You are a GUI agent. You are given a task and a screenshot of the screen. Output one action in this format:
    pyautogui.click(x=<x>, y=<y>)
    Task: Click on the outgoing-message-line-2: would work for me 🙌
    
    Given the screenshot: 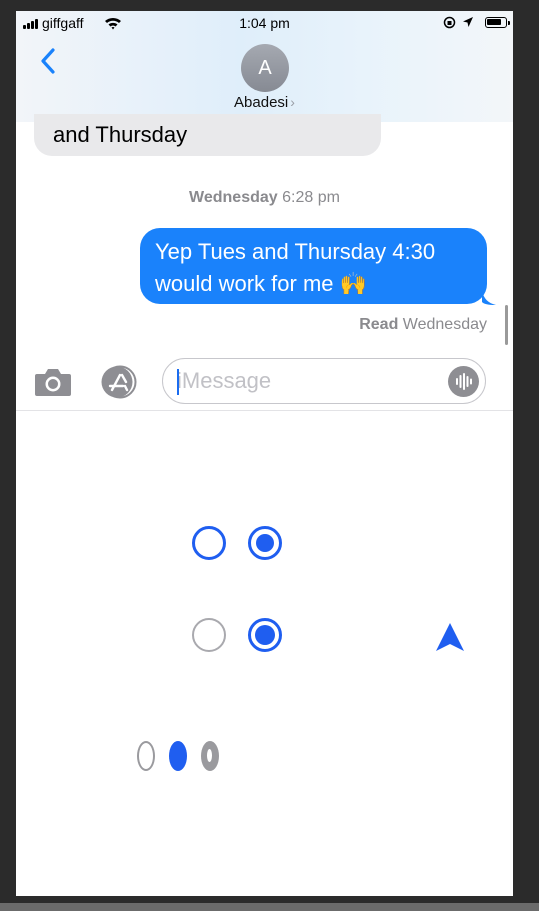 What is the action you would take?
    pyautogui.click(x=261, y=283)
    